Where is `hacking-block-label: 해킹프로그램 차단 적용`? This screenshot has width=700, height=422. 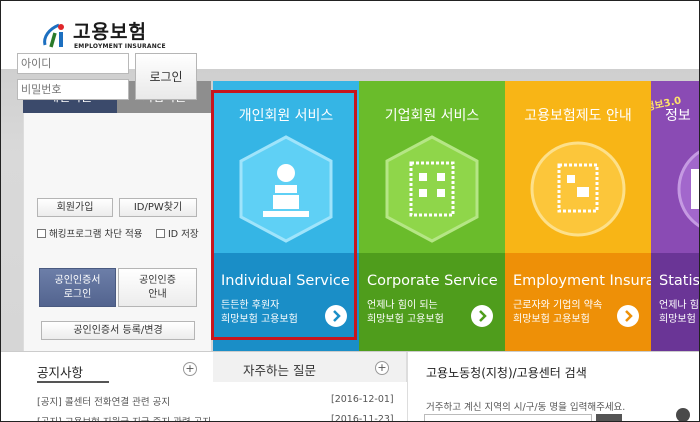 hacking-block-label: 해킹프로그램 차단 적용 is located at coordinates (96, 234).